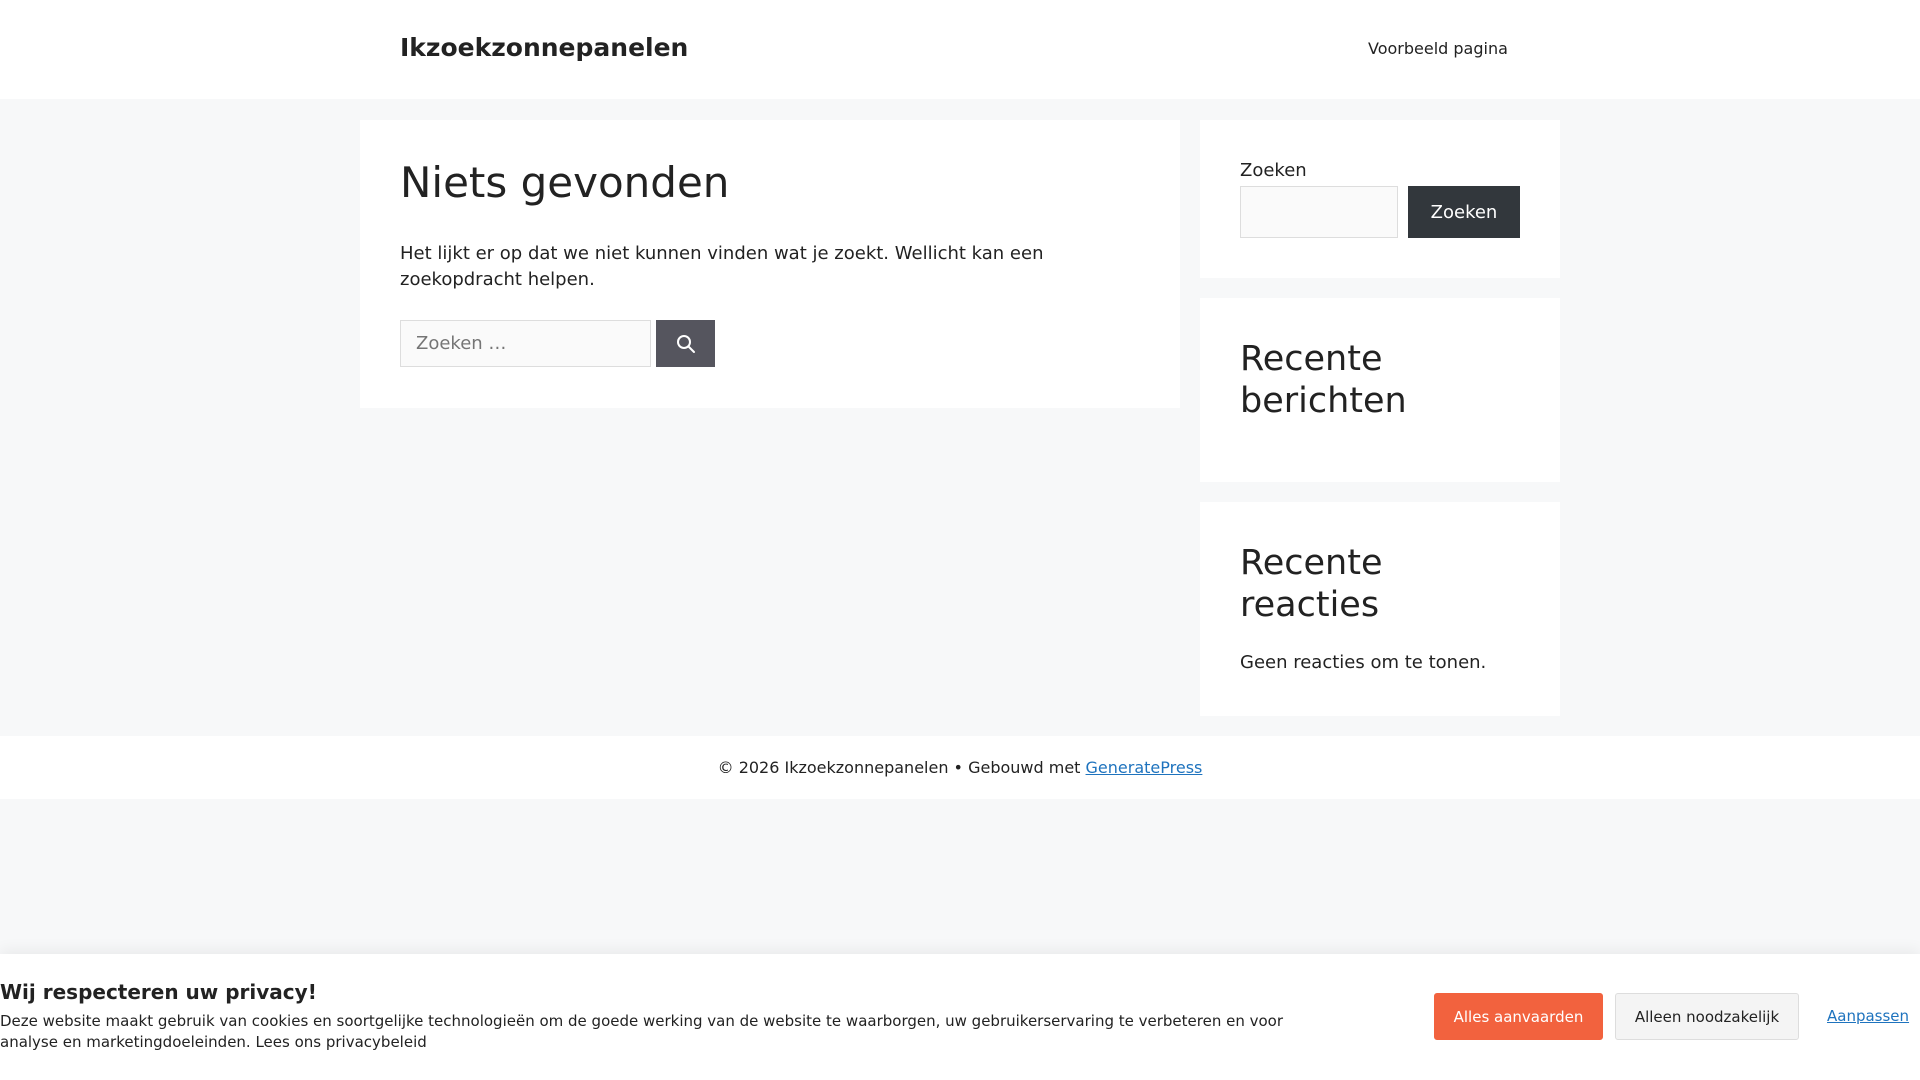  I want to click on widget-recent-comments-title: Recente reacties, so click(1311, 584).